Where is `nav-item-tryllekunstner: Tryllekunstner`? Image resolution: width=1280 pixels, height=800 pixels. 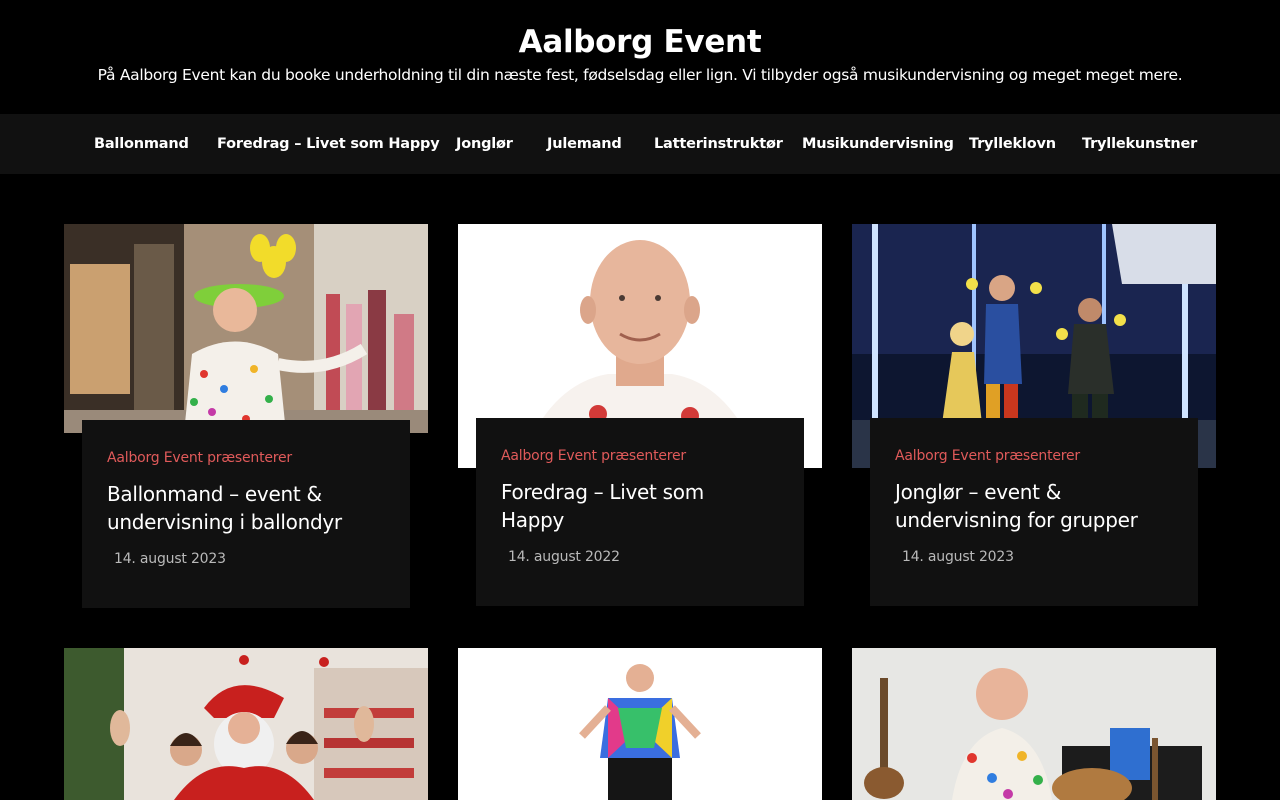 nav-item-tryllekunstner: Tryllekunstner is located at coordinates (1139, 144).